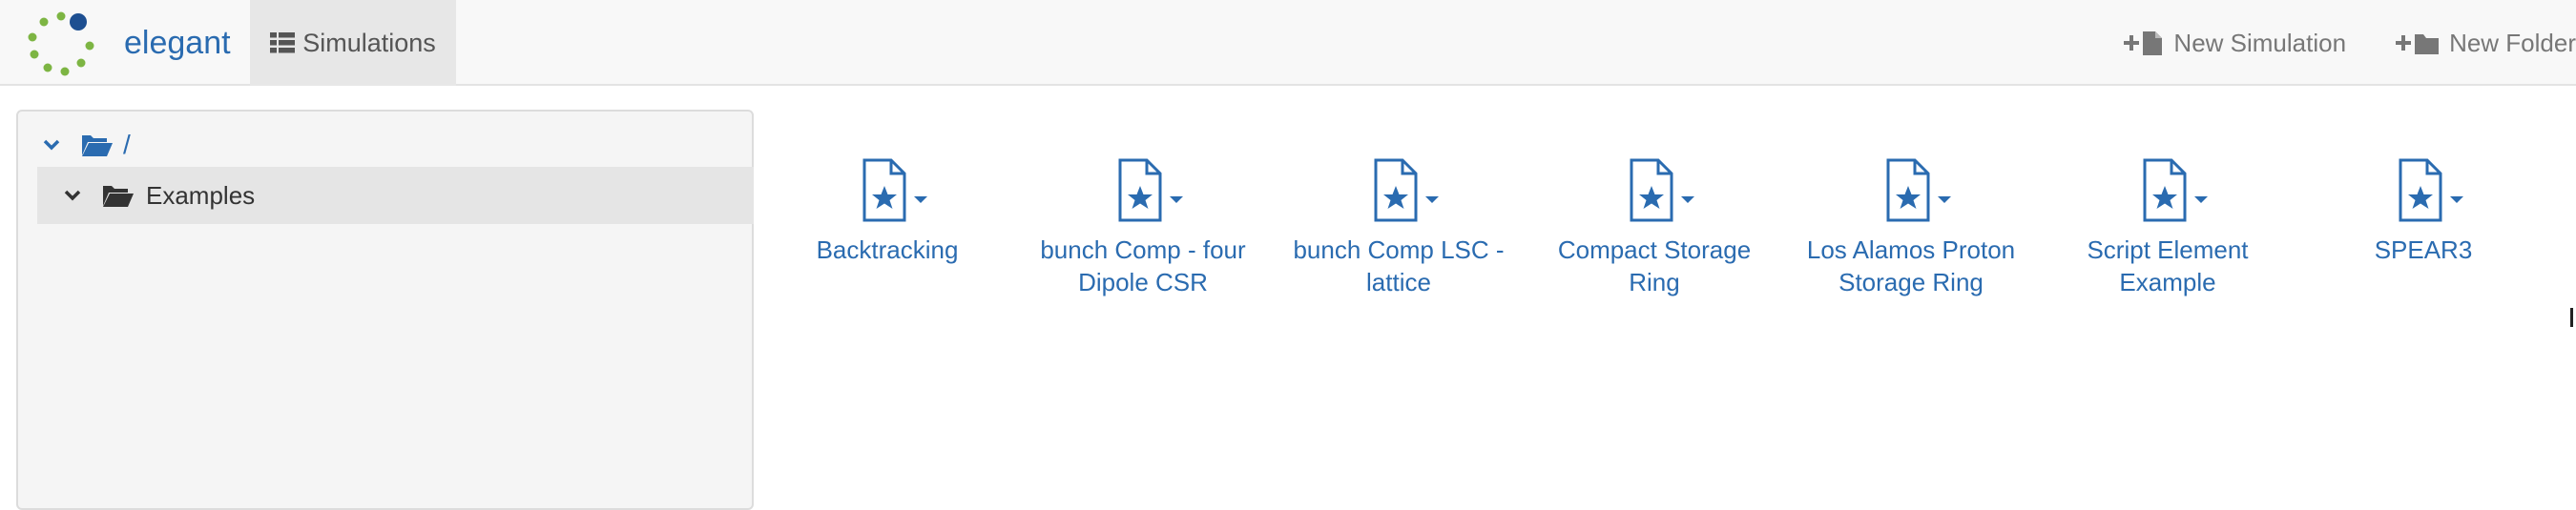 The image size is (2576, 510). What do you see at coordinates (177, 42) in the screenshot?
I see `brand-name: elegant` at bounding box center [177, 42].